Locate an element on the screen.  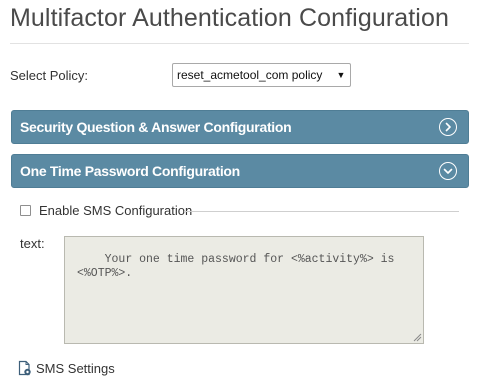
otp-section-label: One Time Password Configuration is located at coordinates (130, 171).